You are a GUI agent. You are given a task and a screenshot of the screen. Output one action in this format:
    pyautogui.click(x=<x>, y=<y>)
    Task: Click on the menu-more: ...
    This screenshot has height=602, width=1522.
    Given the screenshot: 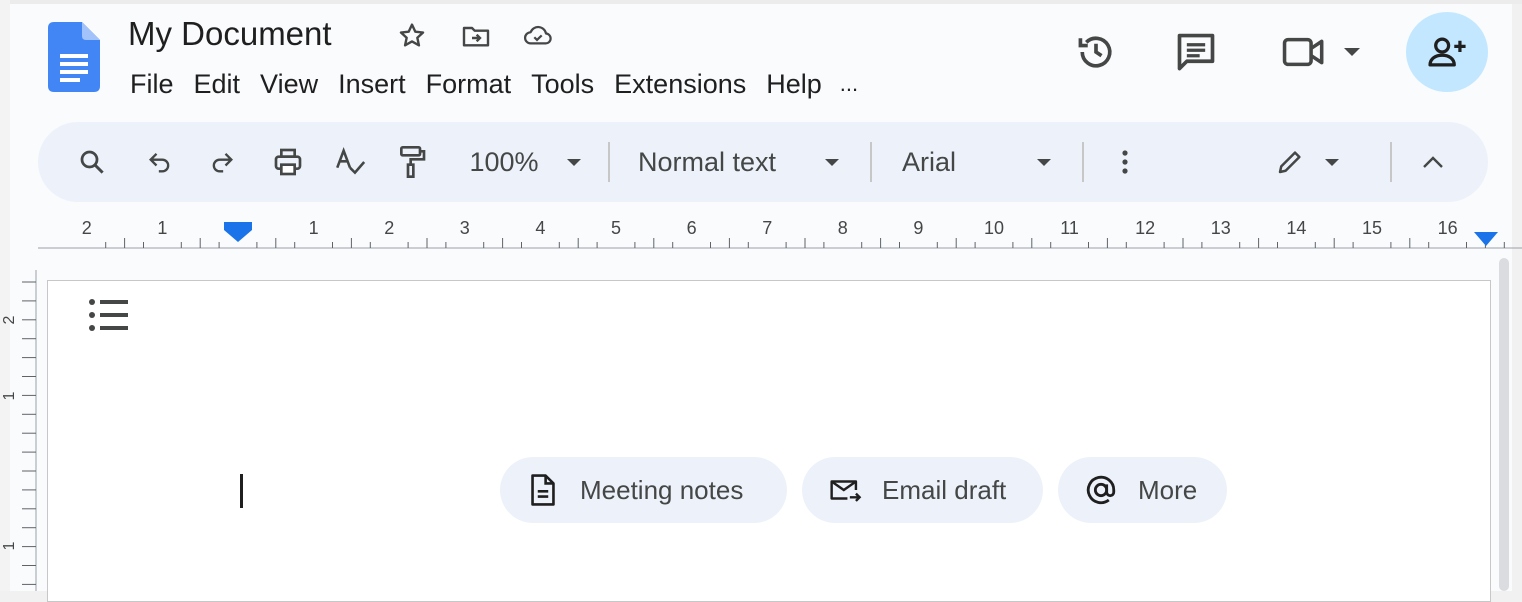 What is the action you would take?
    pyautogui.click(x=849, y=84)
    